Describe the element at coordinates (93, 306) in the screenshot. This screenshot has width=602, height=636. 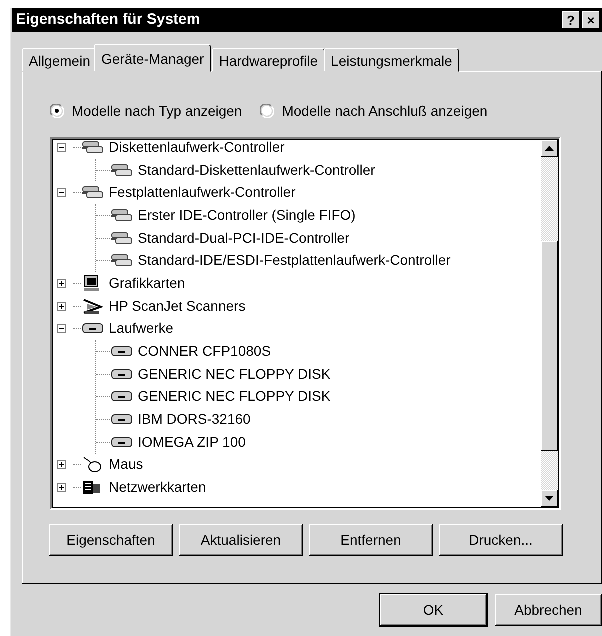
I see `scanner-icon` at that location.